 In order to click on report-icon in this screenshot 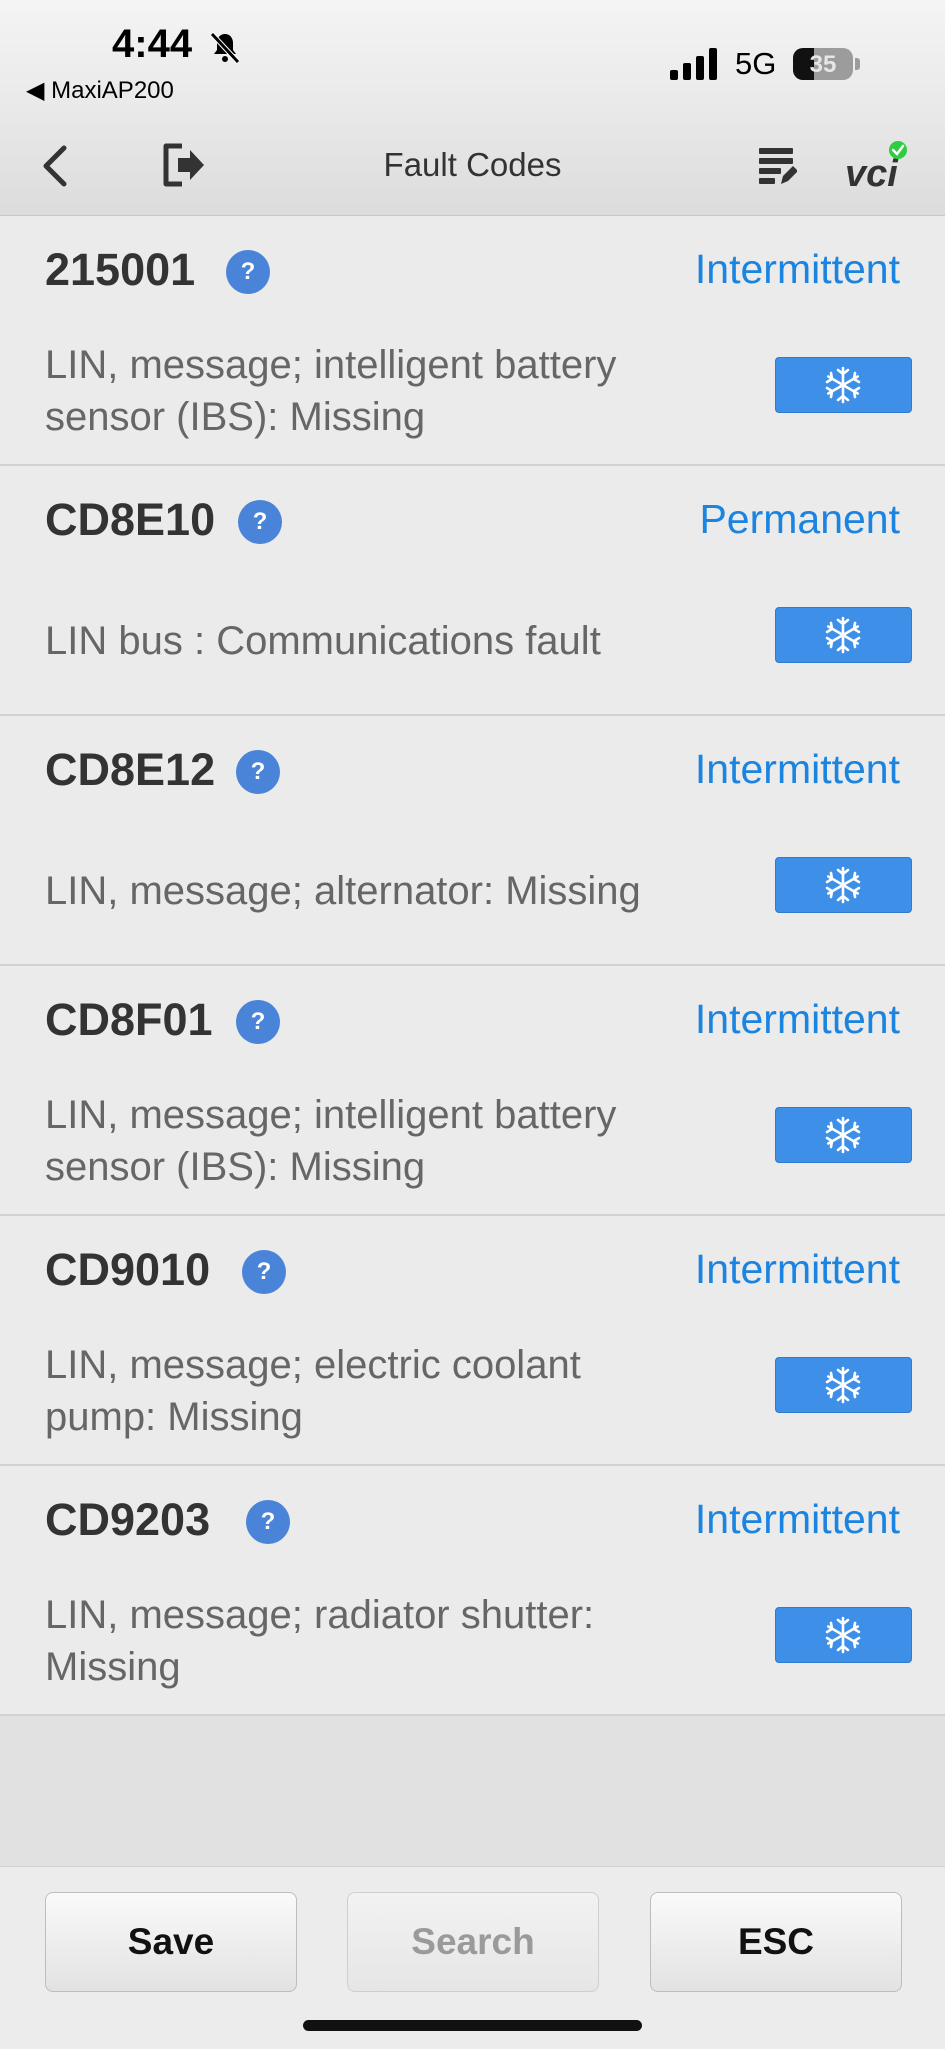, I will do `click(777, 166)`.